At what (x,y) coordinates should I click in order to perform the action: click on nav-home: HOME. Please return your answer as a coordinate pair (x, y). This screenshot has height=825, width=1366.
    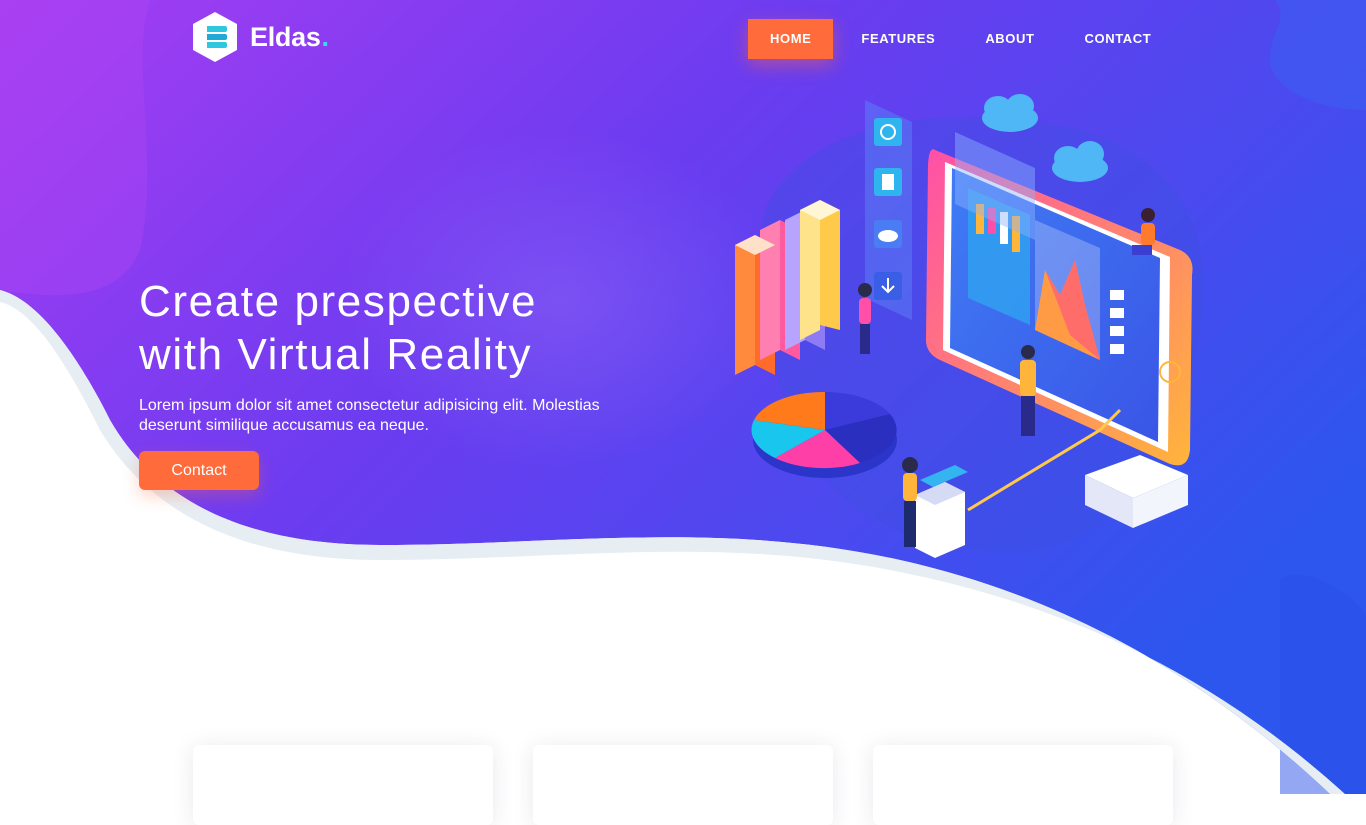
    Looking at the image, I should click on (791, 39).